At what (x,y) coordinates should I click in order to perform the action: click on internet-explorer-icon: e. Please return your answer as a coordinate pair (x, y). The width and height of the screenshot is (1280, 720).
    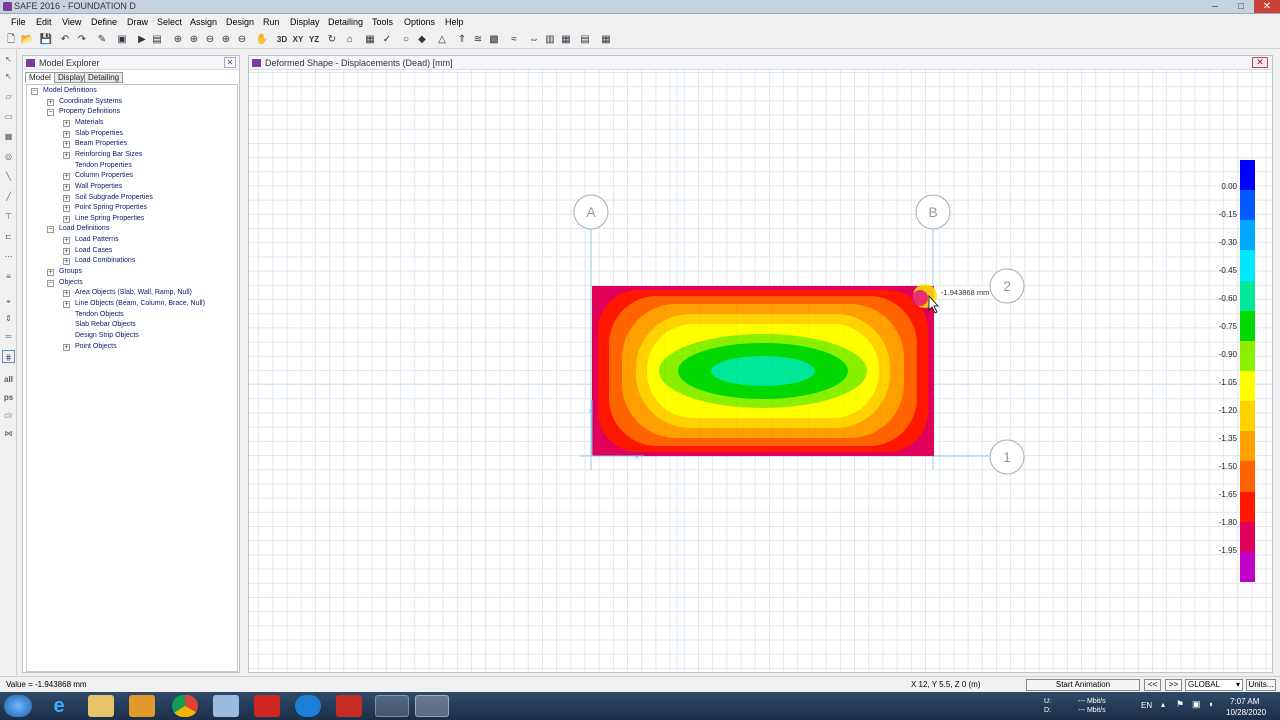
    Looking at the image, I should click on (59, 706).